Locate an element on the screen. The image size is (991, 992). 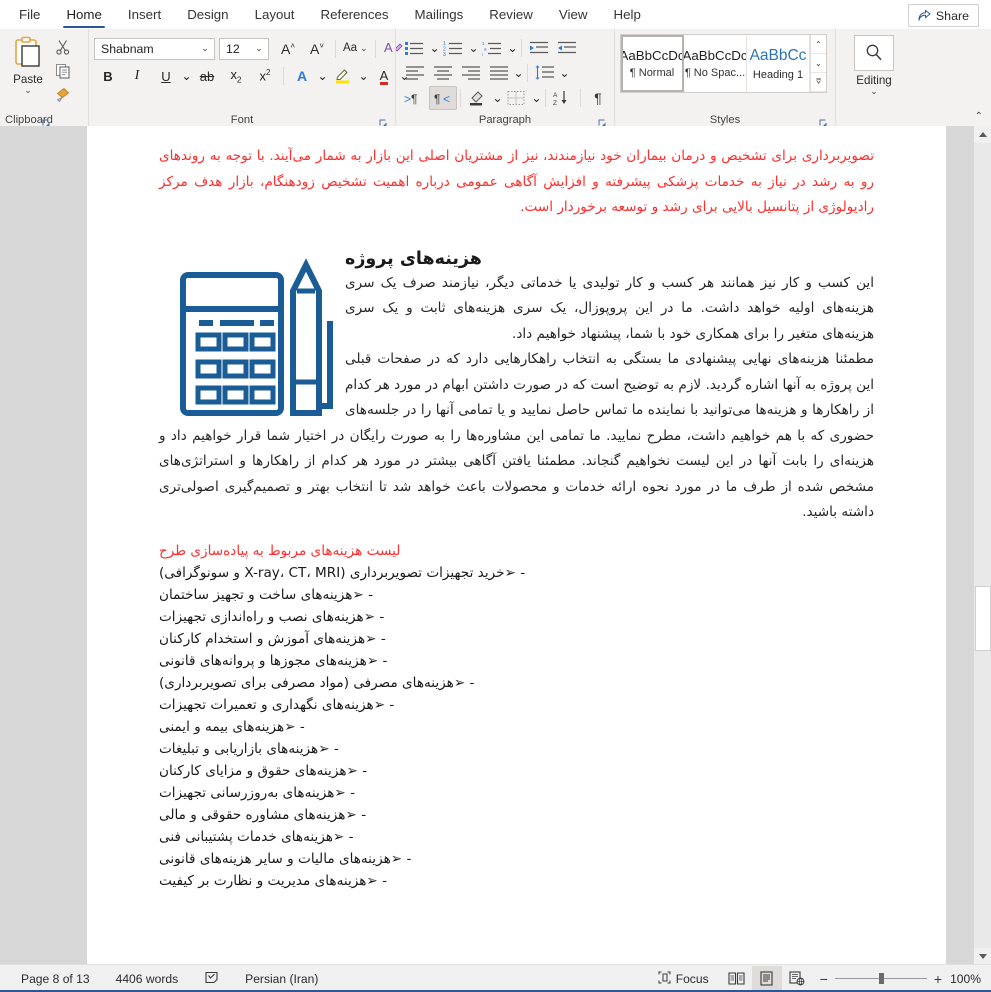
list-item: ➢ -هزینه‌های مشاوره حقوقی و مالی is located at coordinates (516, 815).